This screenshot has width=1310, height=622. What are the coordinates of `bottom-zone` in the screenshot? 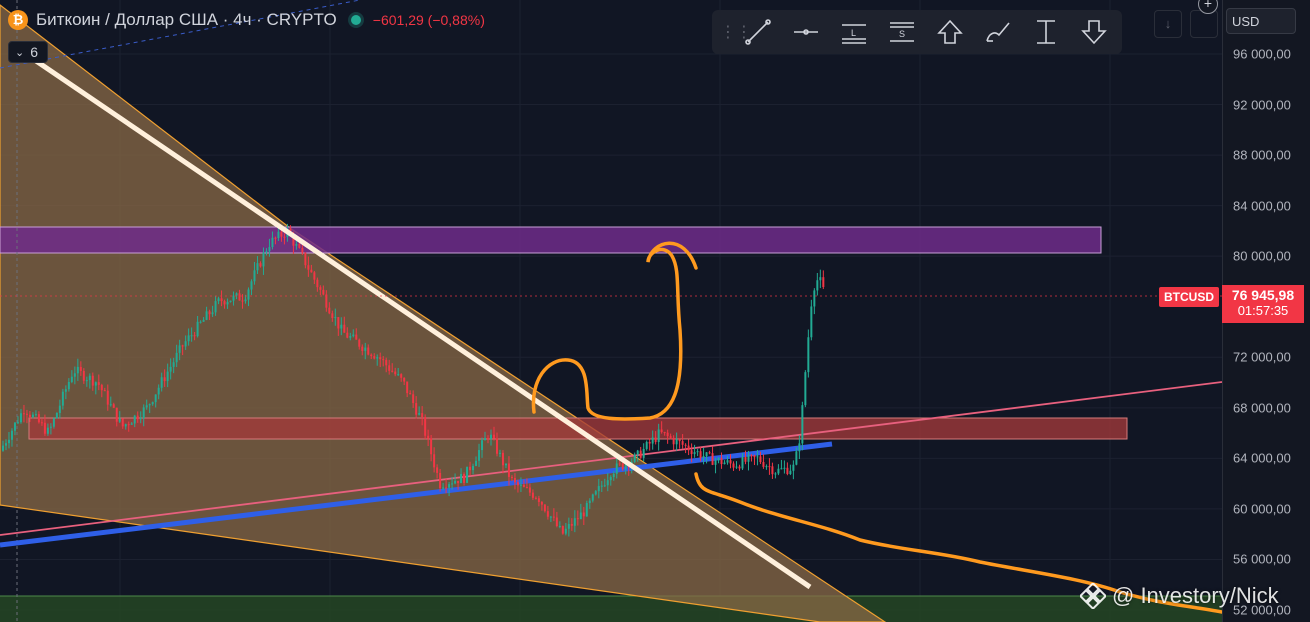 It's located at (611, 609).